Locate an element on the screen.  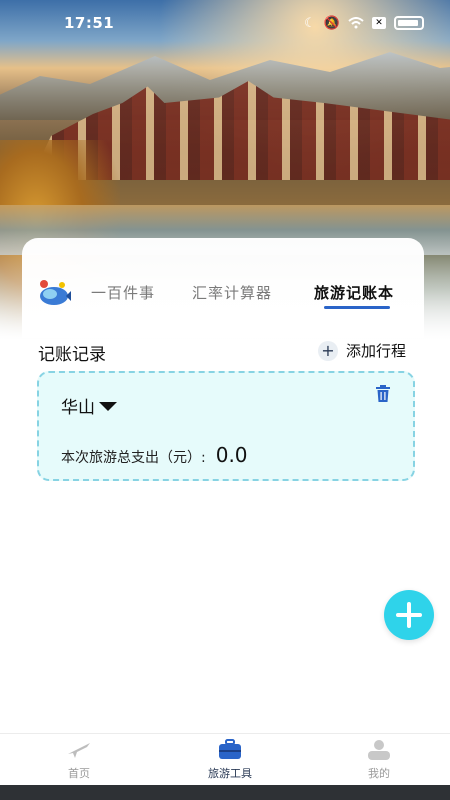
system-home-bar is located at coordinates (225, 792).